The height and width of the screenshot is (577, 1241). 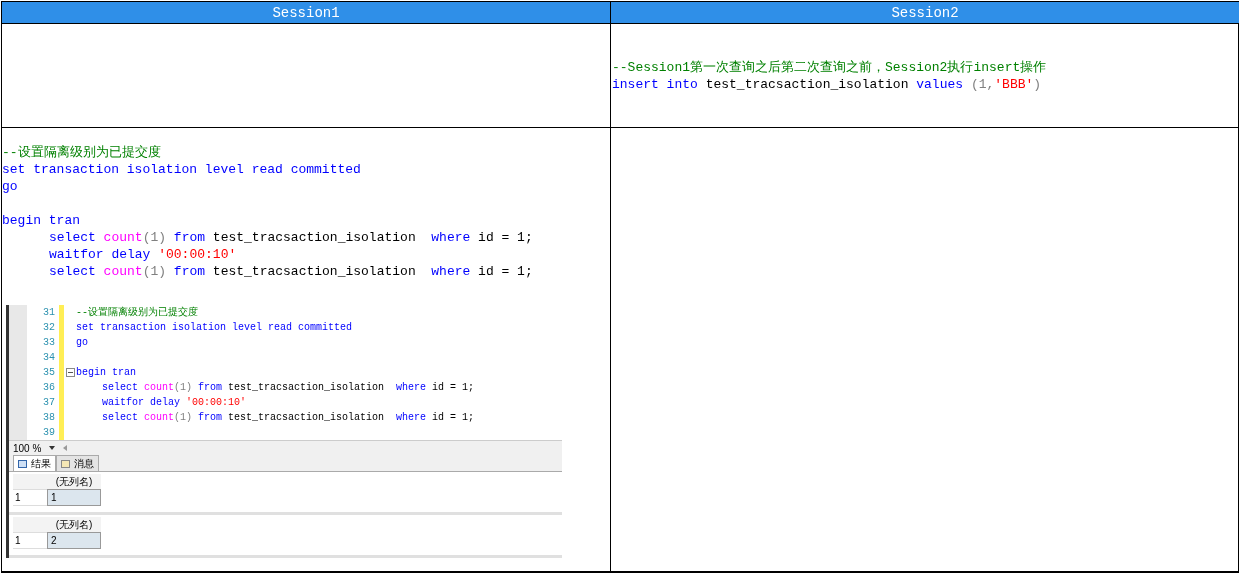 What do you see at coordinates (65, 463) in the screenshot?
I see `message-icon` at bounding box center [65, 463].